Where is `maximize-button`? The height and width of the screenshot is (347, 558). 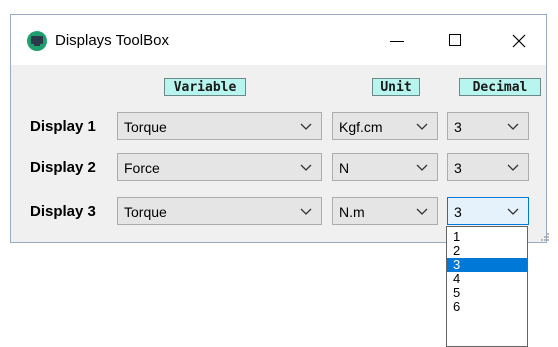
maximize-button is located at coordinates (456, 40).